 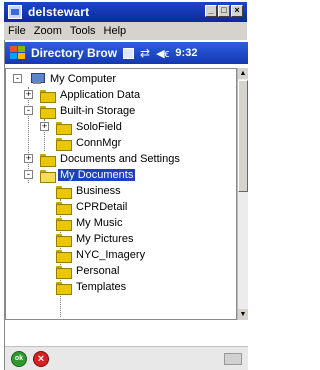 I want to click on ok-button: ok, so click(x=19, y=358).